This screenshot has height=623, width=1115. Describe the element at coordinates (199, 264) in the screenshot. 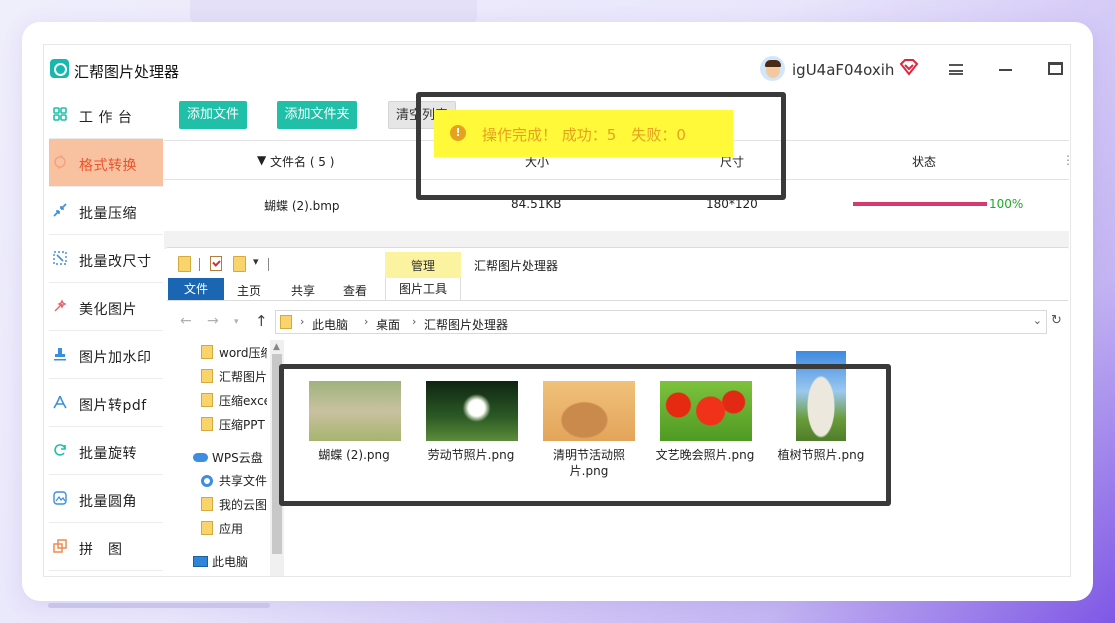

I see `toolbar-separator` at that location.